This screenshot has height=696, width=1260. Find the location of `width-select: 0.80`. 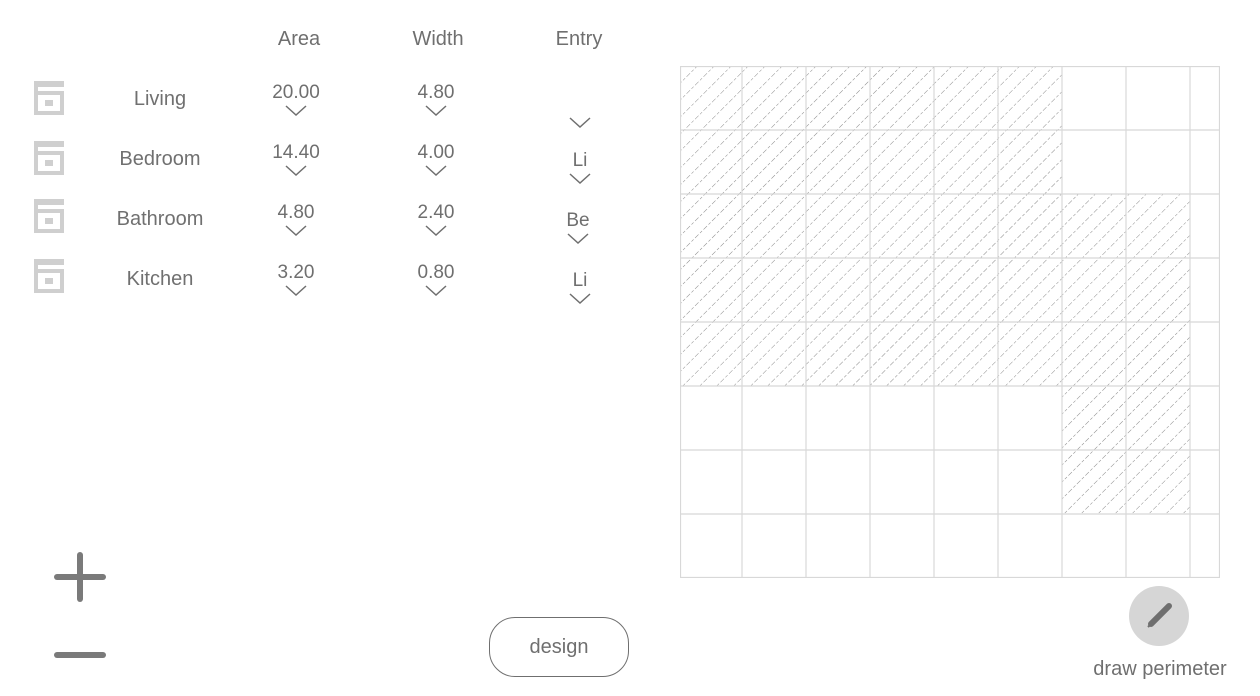

width-select: 0.80 is located at coordinates (436, 280).